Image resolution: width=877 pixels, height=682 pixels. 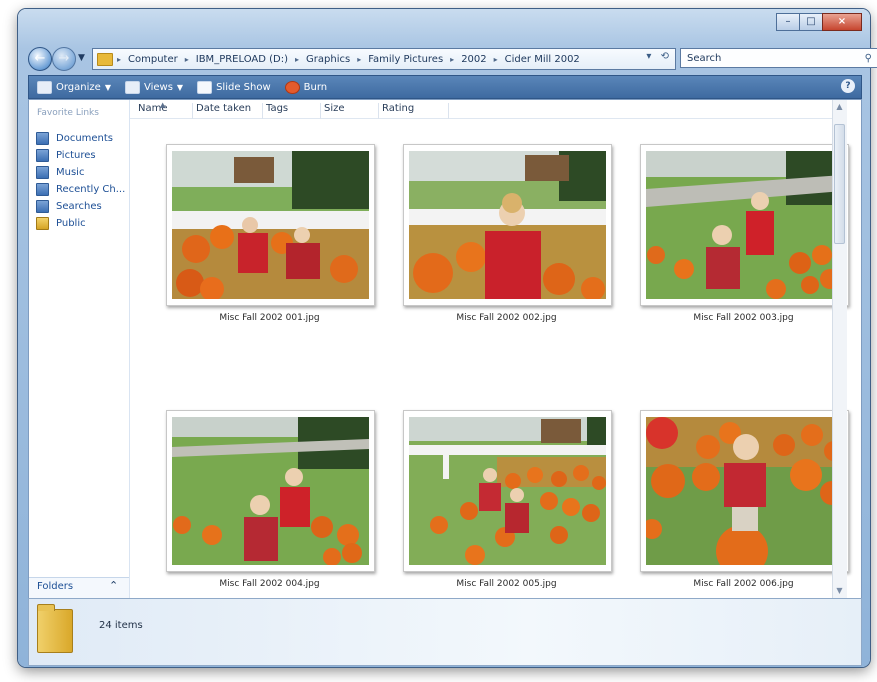 What do you see at coordinates (44, 87) in the screenshot?
I see `organize-icon` at bounding box center [44, 87].